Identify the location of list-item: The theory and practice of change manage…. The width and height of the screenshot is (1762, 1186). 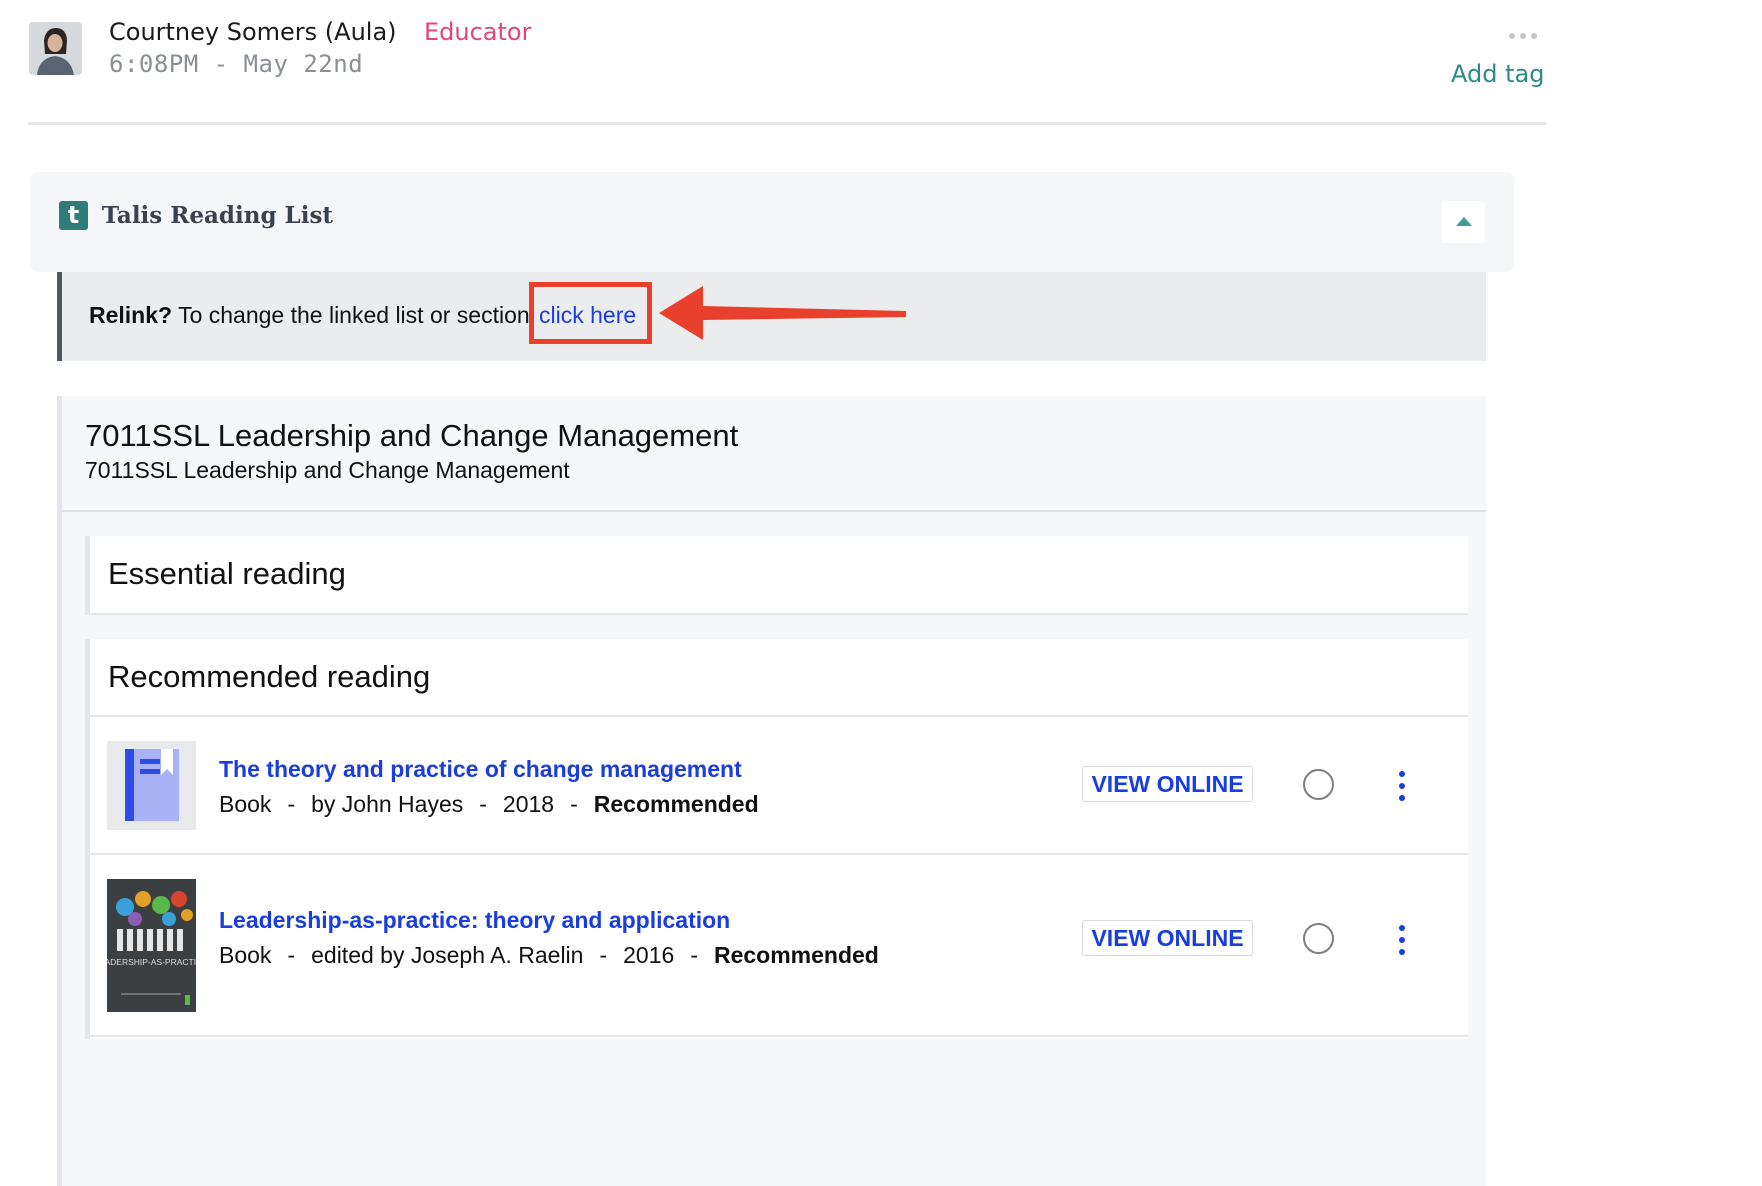
(779, 786).